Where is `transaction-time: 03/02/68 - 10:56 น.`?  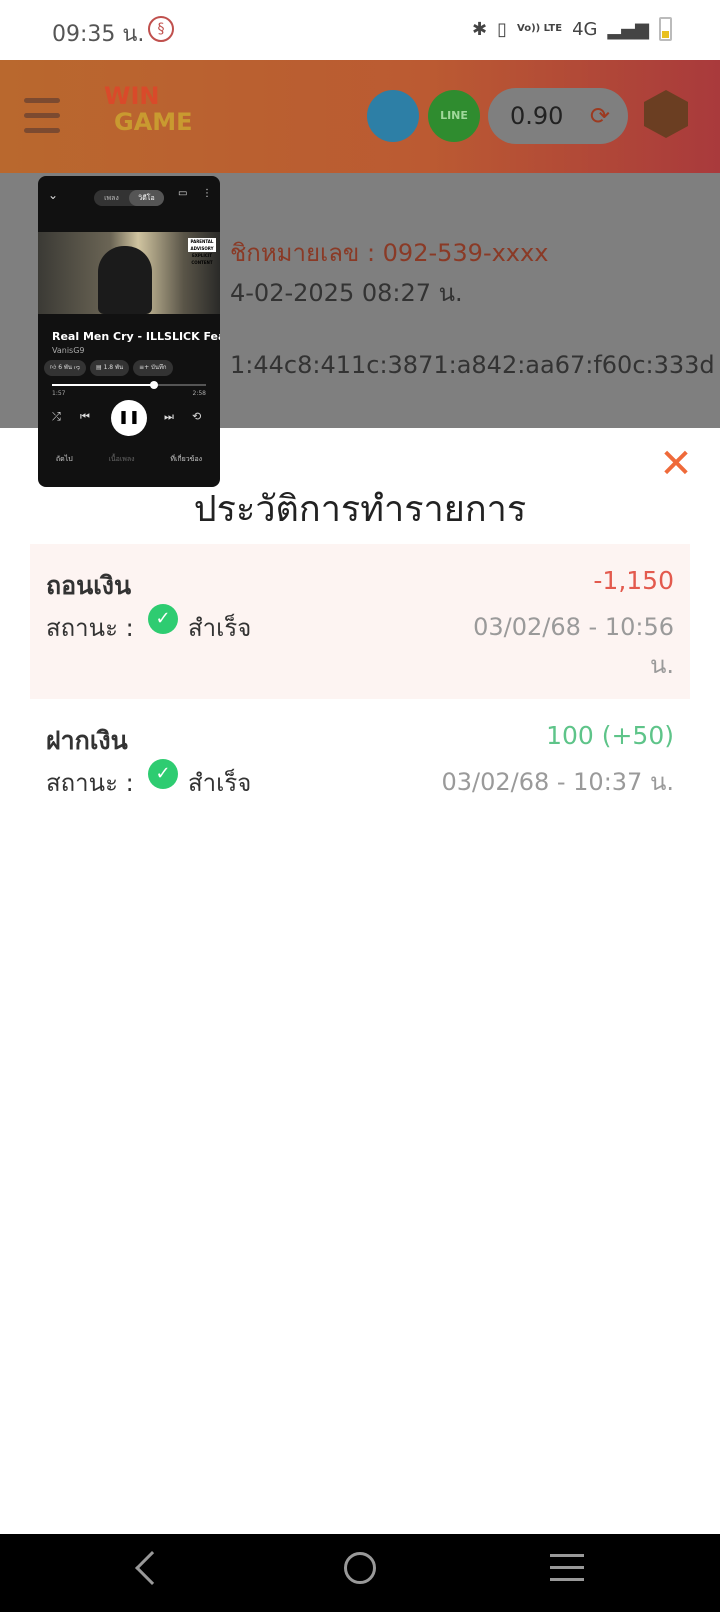 transaction-time: 03/02/68 - 10:56 น. is located at coordinates (573, 646).